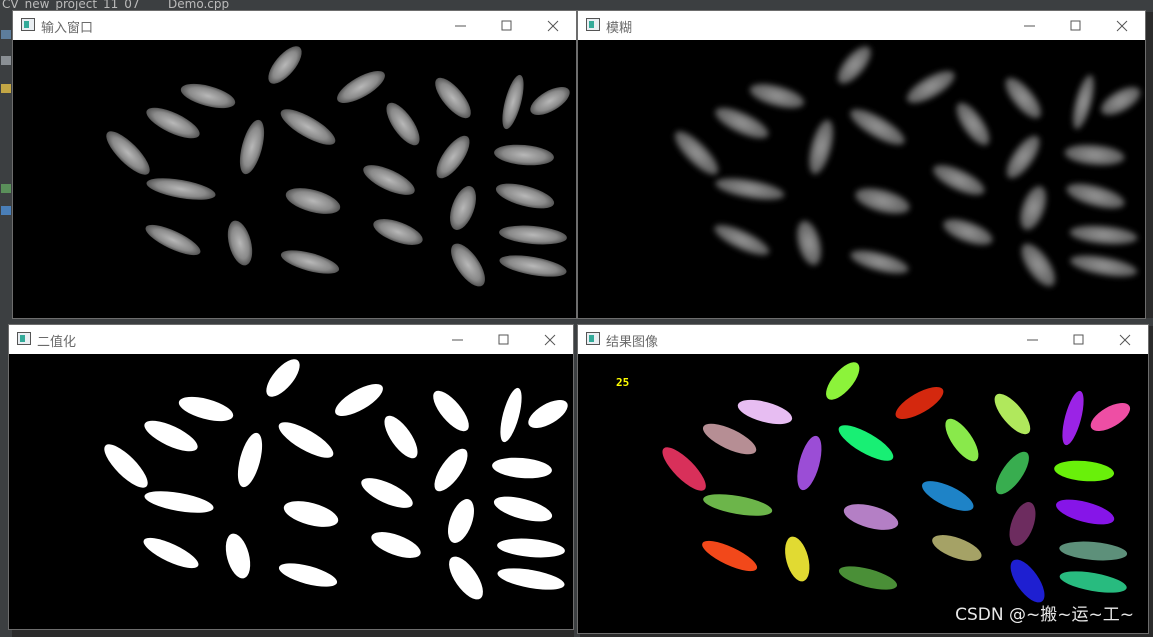 This screenshot has height=637, width=1153. I want to click on expand-icon, so click(6, 88).